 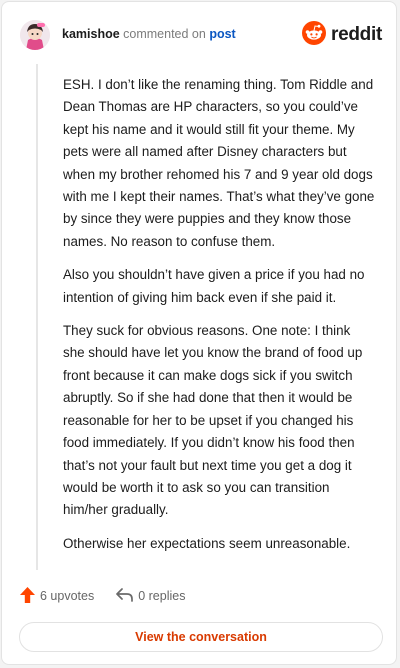 What do you see at coordinates (164, 34) in the screenshot?
I see `action-text: commented on` at bounding box center [164, 34].